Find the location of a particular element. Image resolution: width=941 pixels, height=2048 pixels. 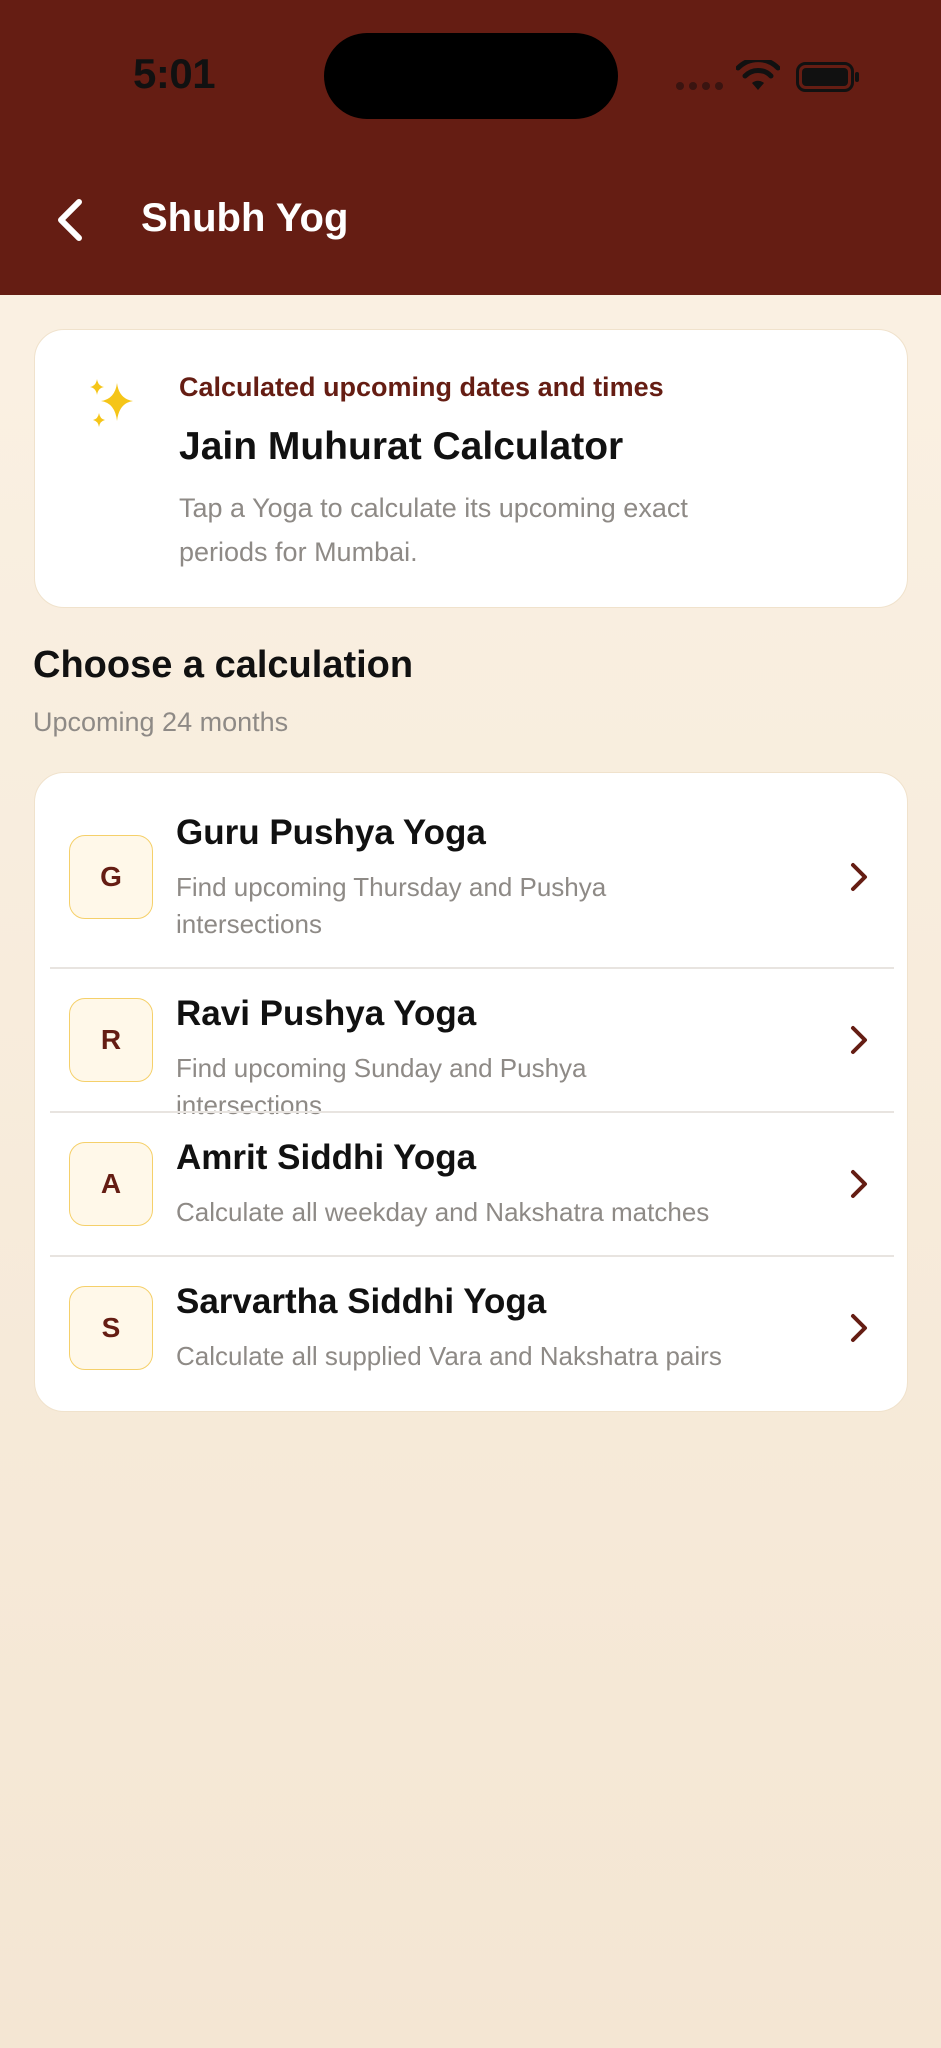

chevron-left-icon is located at coordinates (70, 220).